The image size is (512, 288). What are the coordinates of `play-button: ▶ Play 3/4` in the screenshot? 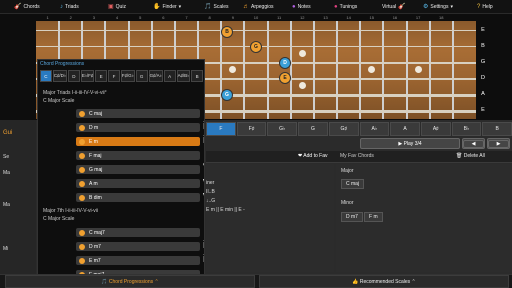 It's located at (410, 143).